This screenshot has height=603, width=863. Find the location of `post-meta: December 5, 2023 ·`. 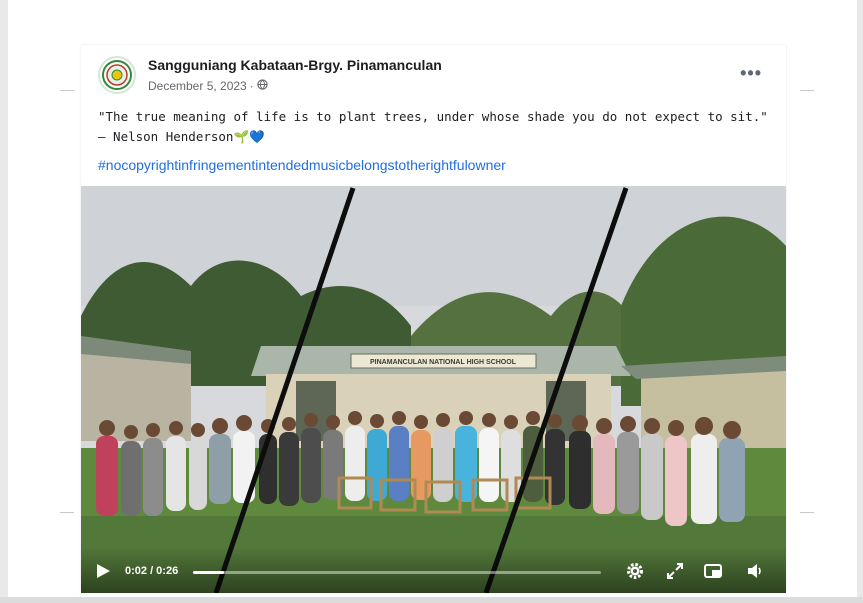

post-meta: December 5, 2023 · is located at coordinates (208, 86).